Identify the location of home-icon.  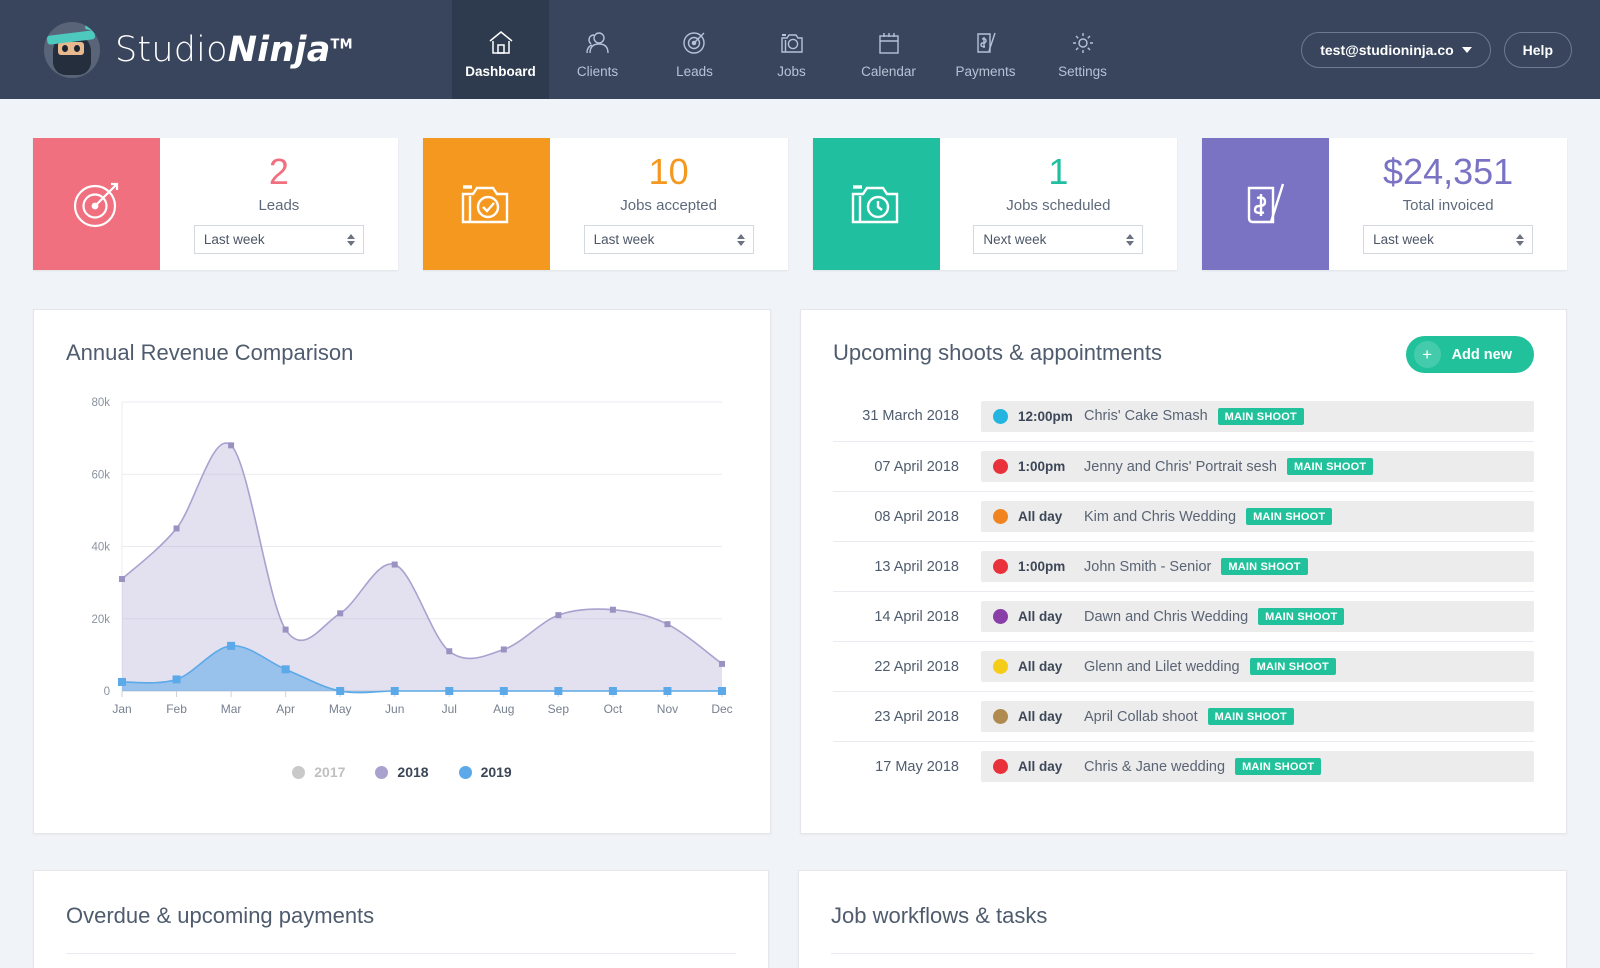
(501, 41).